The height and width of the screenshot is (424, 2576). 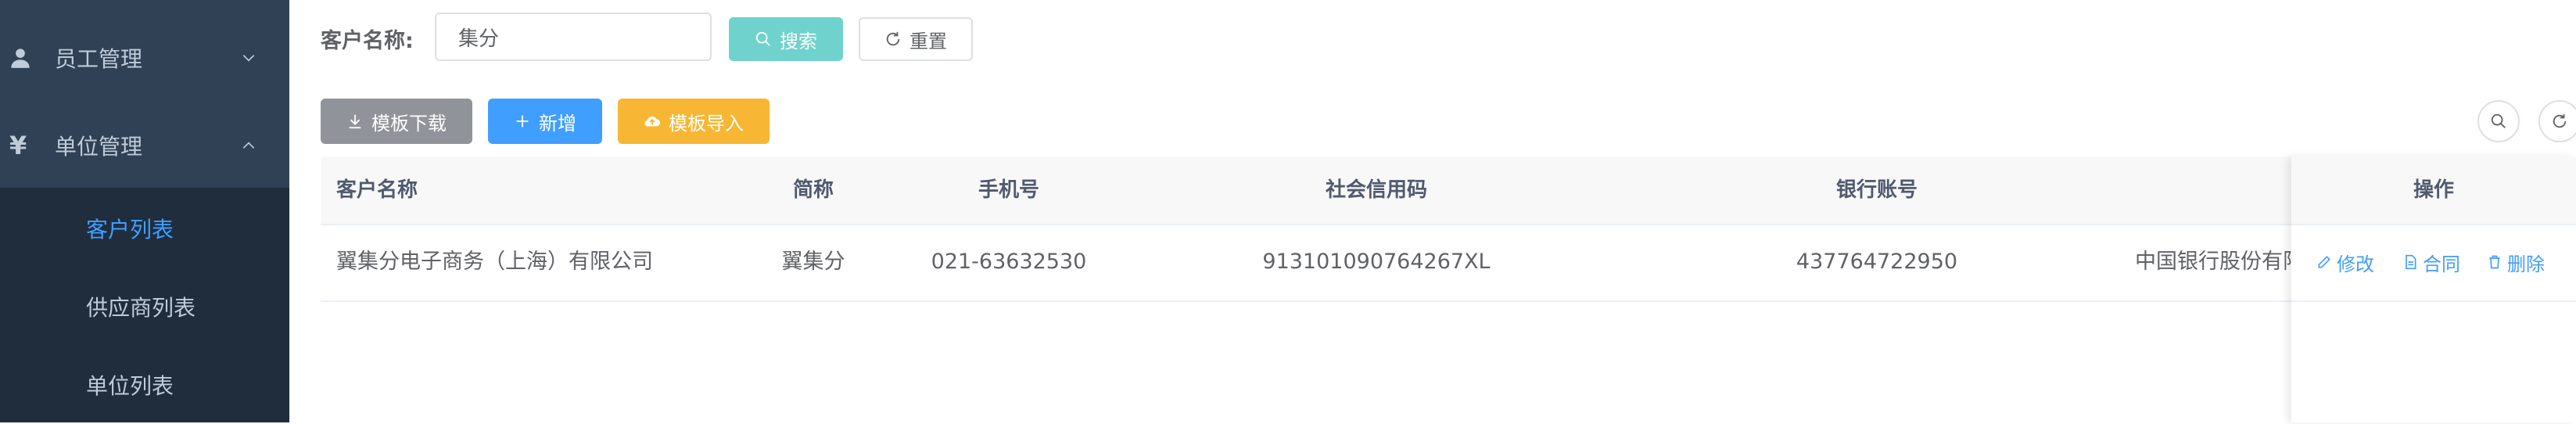 I want to click on fixed-actions-column: 操作 修改 合同 删除, so click(x=2433, y=289).